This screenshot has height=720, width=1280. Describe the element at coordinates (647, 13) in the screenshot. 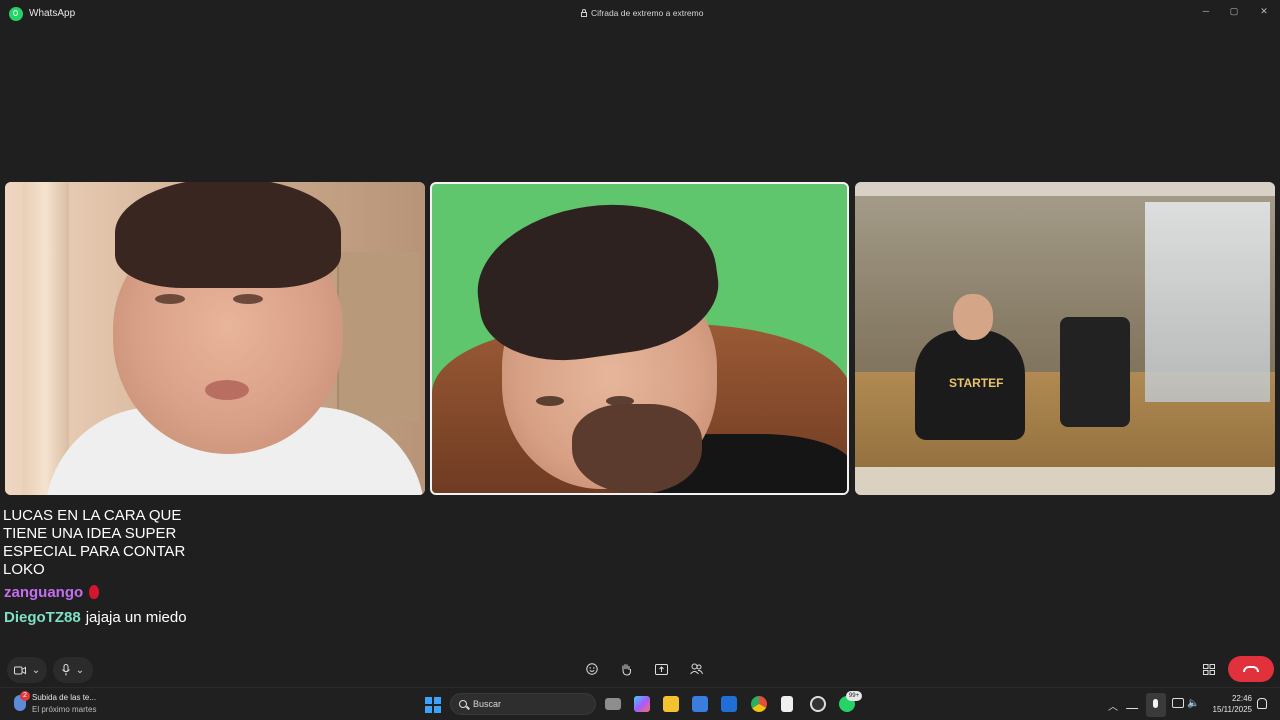

I see `encryption-label: Cifrada de extremo a extremo` at that location.